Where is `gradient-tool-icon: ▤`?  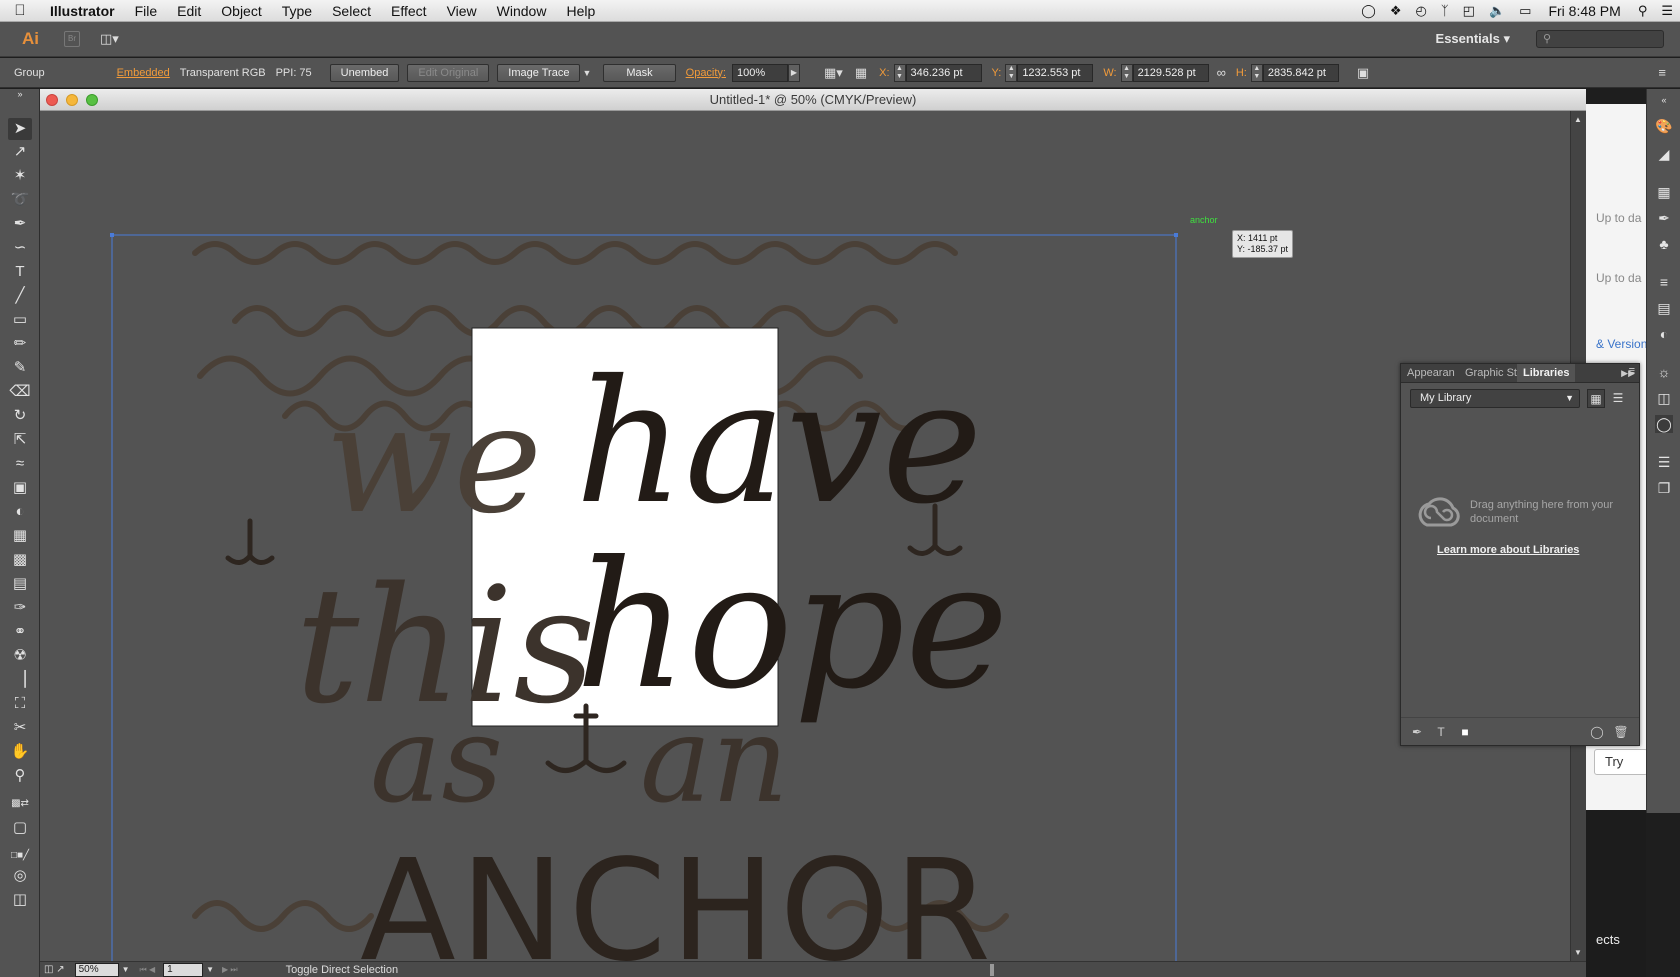 gradient-tool-icon: ▤ is located at coordinates (20, 584).